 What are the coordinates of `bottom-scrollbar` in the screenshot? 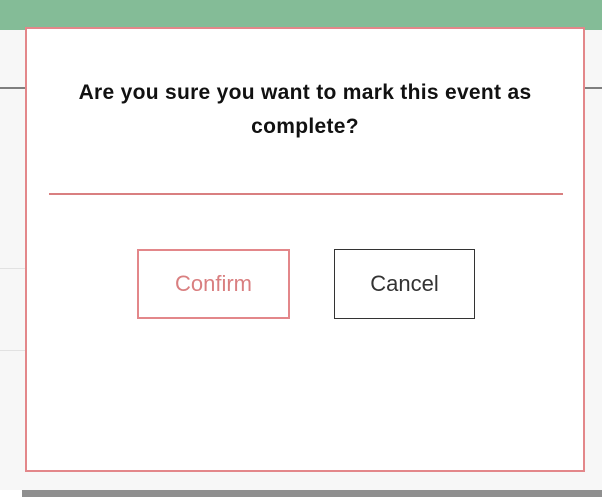 It's located at (312, 493).